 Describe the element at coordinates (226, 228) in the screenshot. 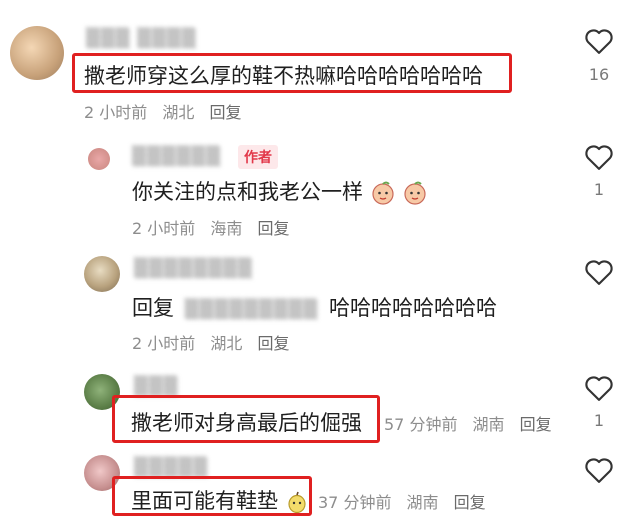

I see `comment-location: 海南` at that location.